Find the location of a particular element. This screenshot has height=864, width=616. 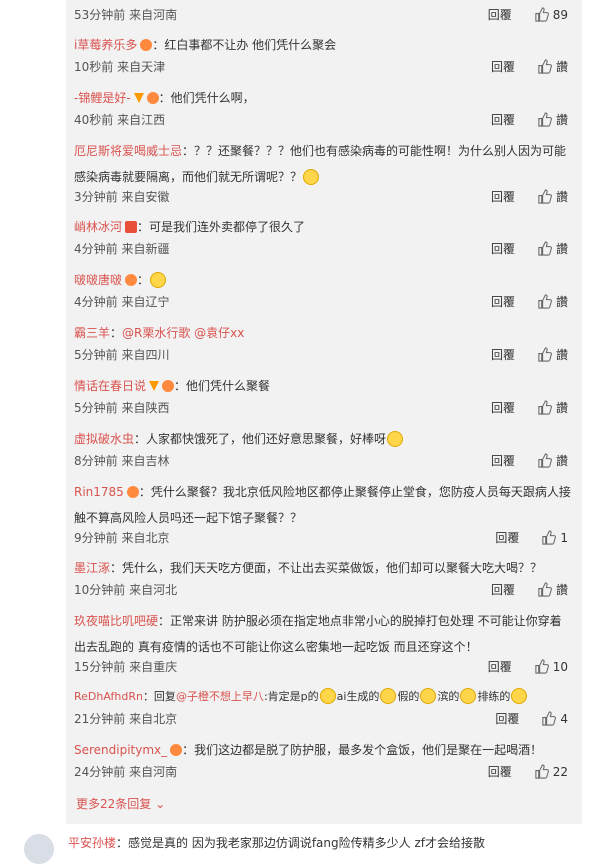

smile-emoji-icon is located at coordinates (311, 177).